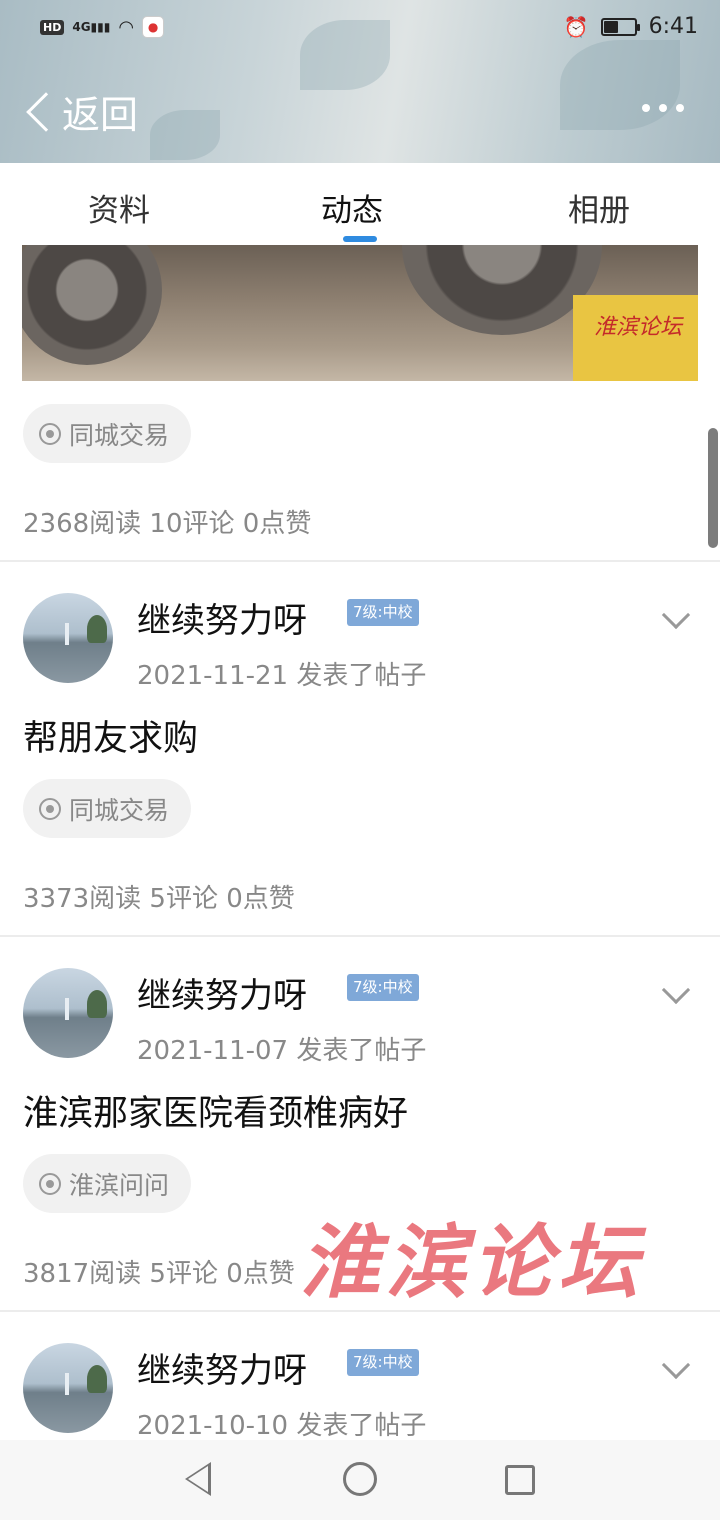 Image resolution: width=720 pixels, height=1520 pixels. I want to click on more-dots-icon, so click(646, 108).